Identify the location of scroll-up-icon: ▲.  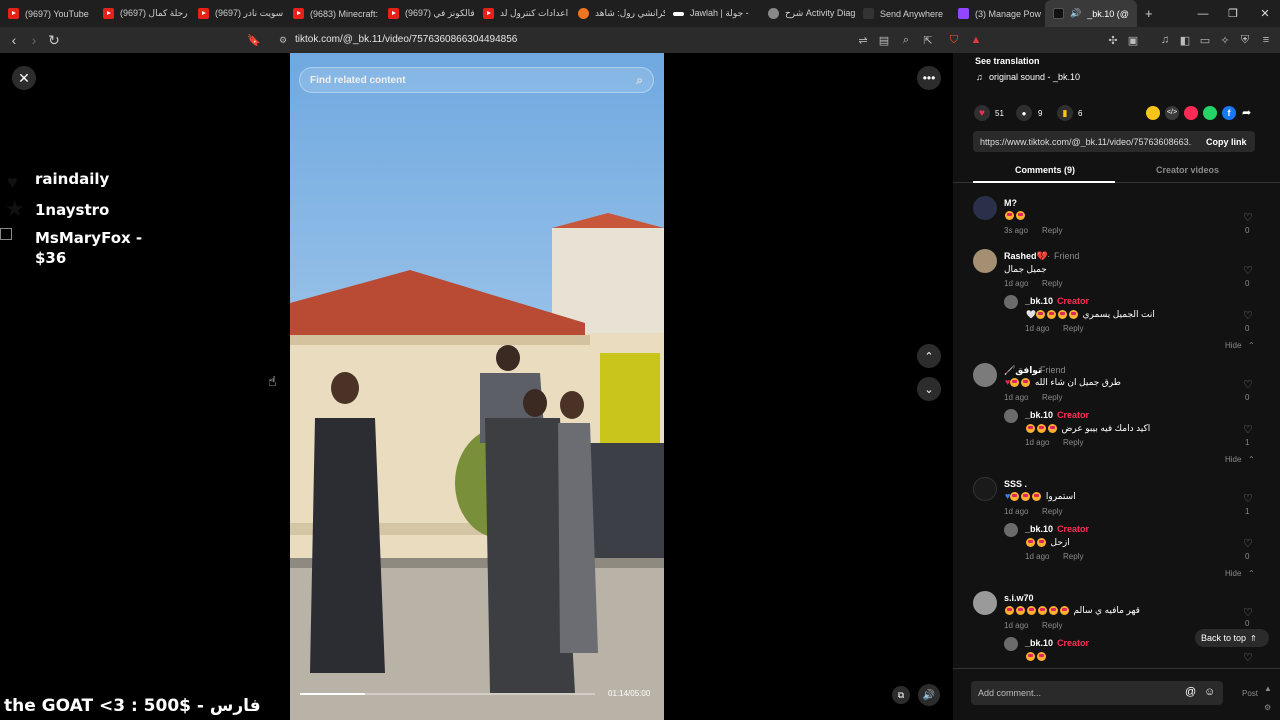
(1268, 688).